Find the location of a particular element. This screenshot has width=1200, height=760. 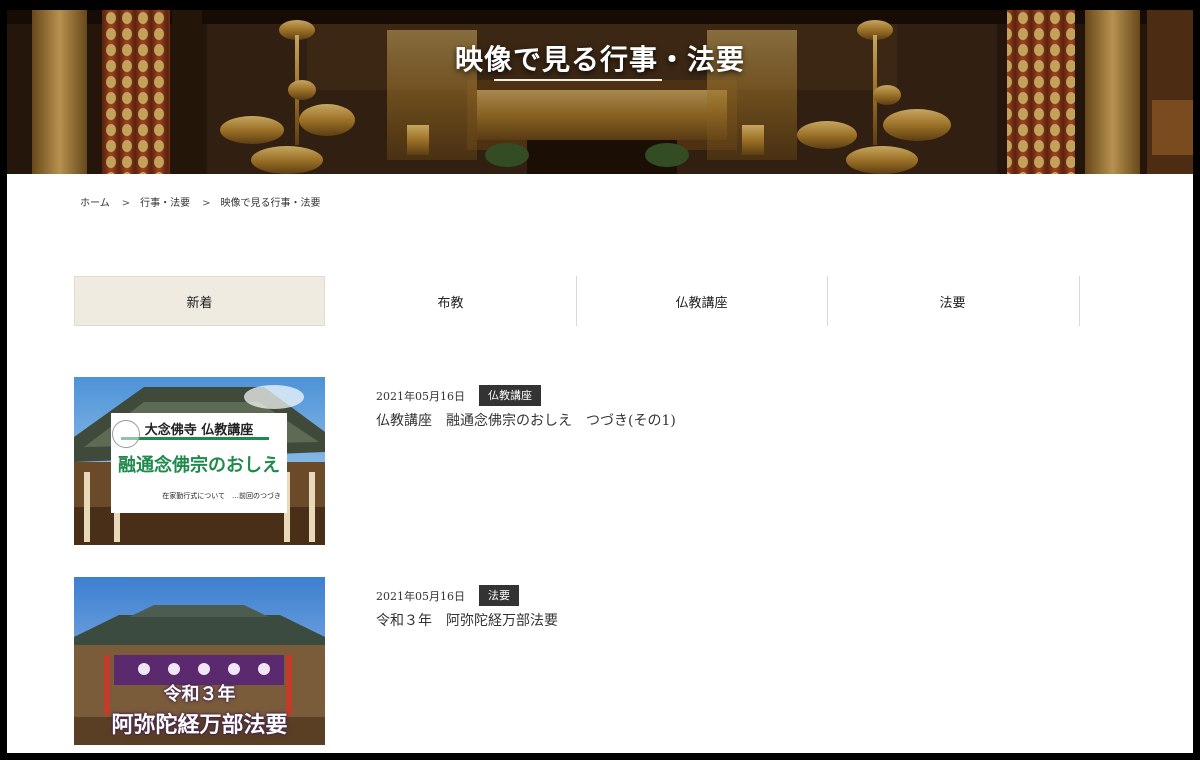

category-tabs: 新着 布教 仏教講座 法要 is located at coordinates (577, 301).